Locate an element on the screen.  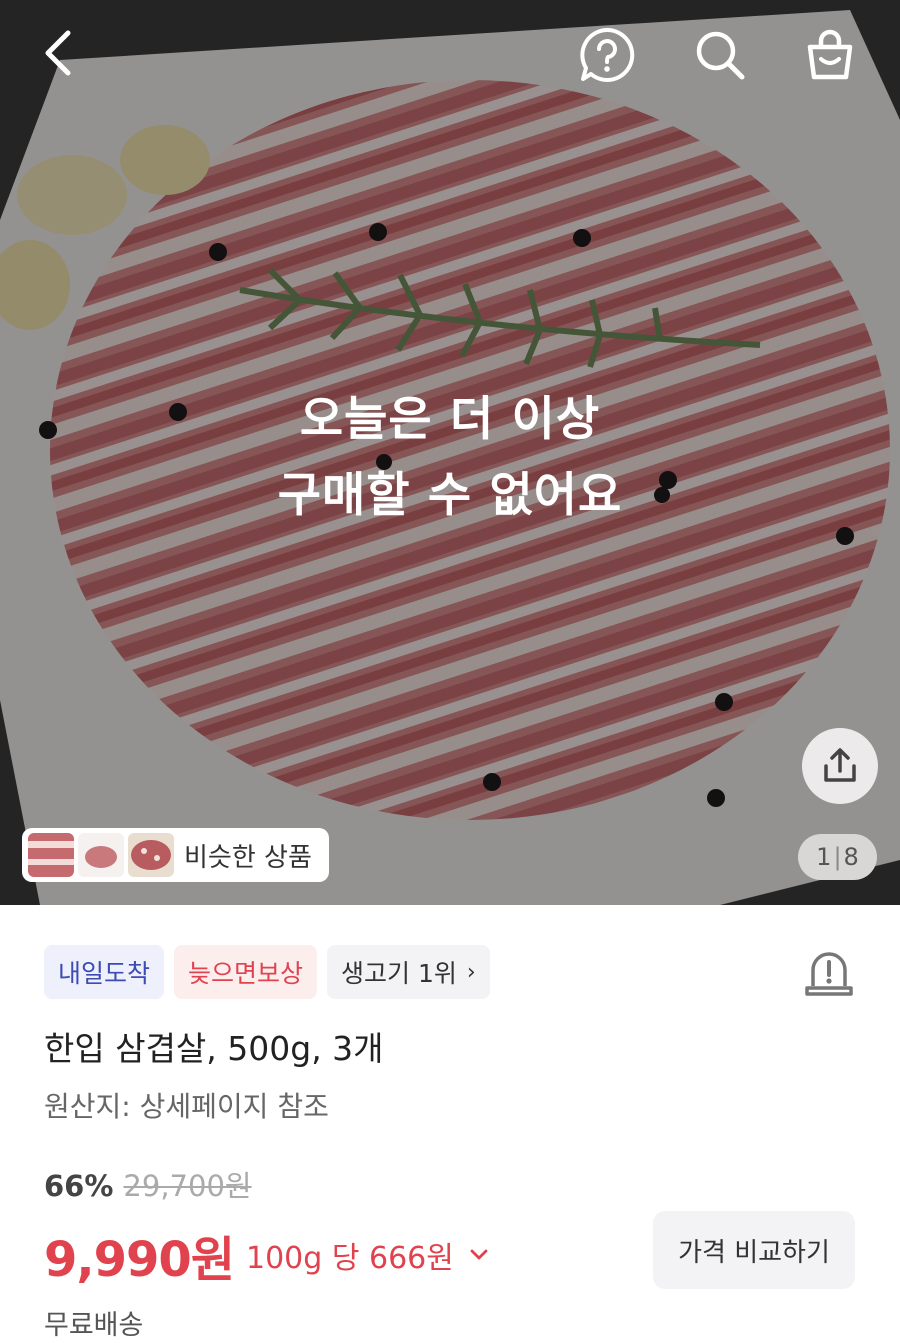
share-button is located at coordinates (840, 766).